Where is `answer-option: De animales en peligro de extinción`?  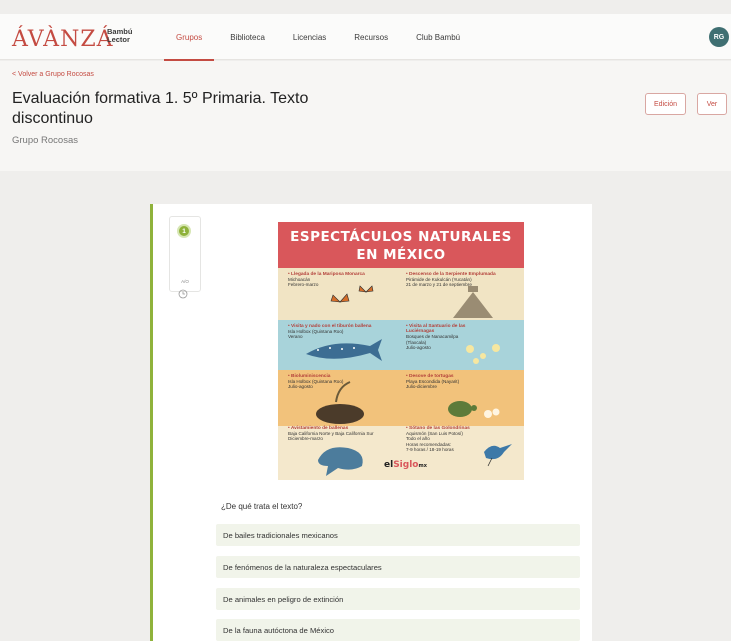
answer-option: De animales en peligro de extinción is located at coordinates (398, 599).